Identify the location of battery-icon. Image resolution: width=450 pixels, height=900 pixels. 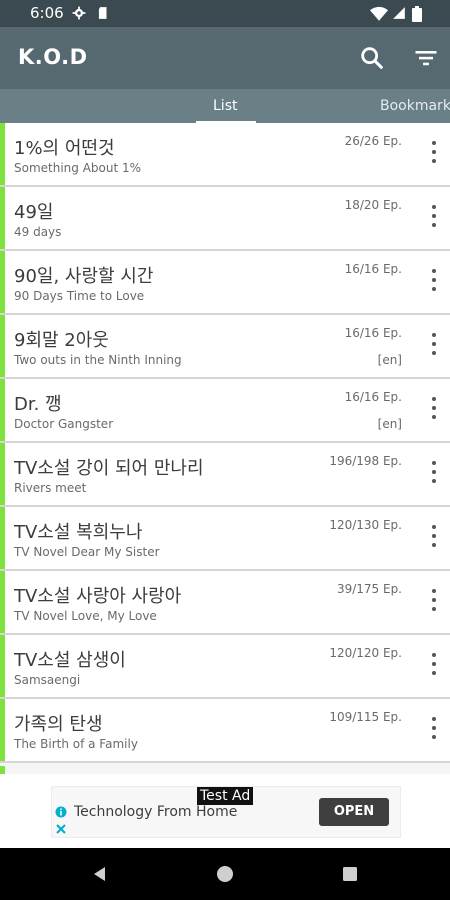
(417, 14).